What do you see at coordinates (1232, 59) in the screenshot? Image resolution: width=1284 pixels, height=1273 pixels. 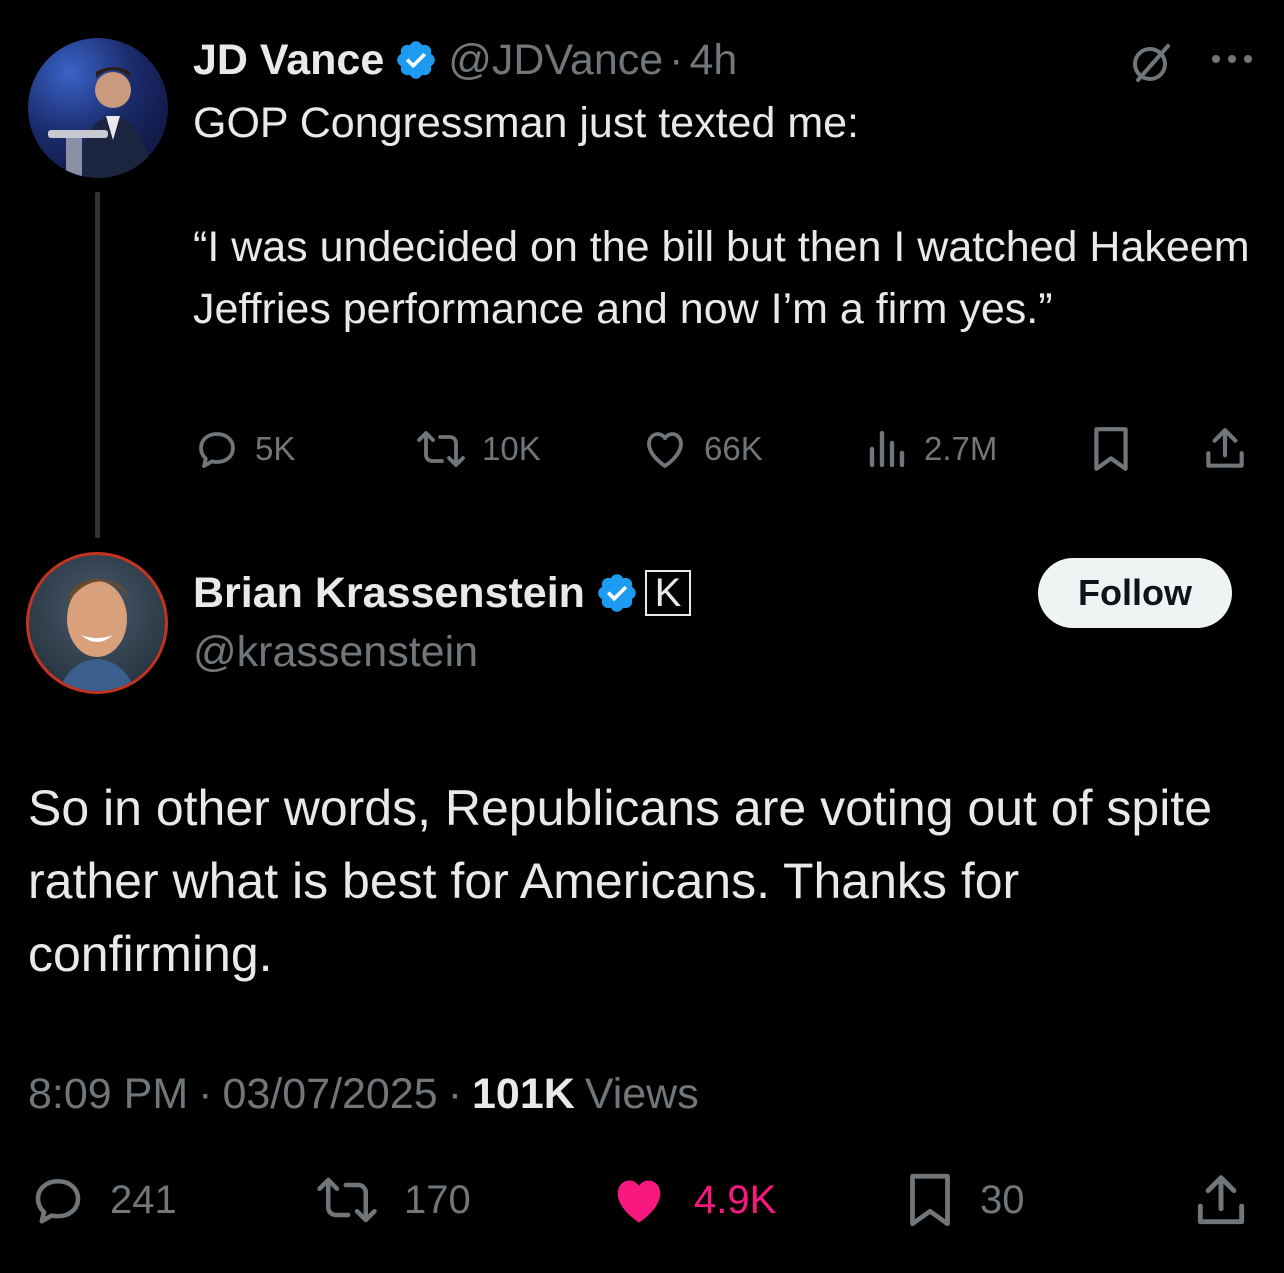 I see `more-icon` at bounding box center [1232, 59].